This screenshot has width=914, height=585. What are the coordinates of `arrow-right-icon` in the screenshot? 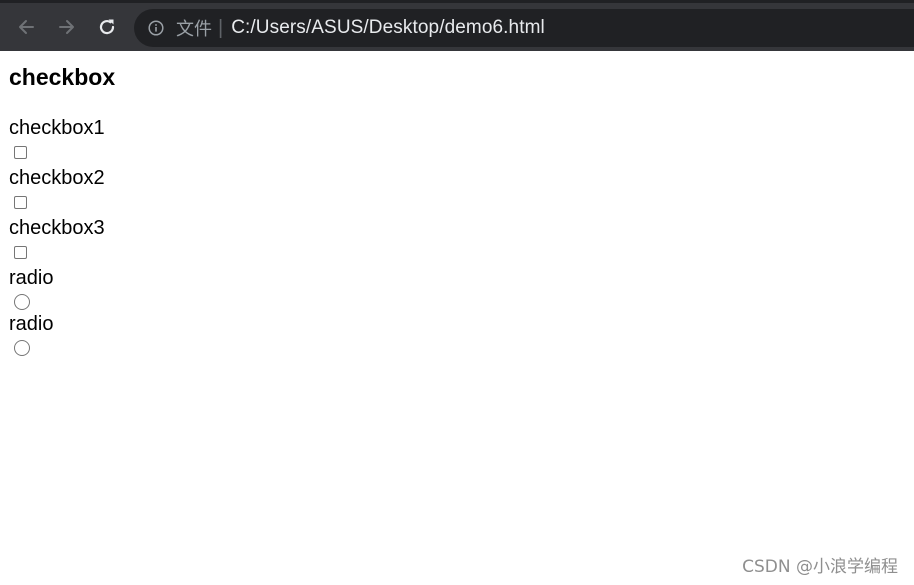 It's located at (66, 27).